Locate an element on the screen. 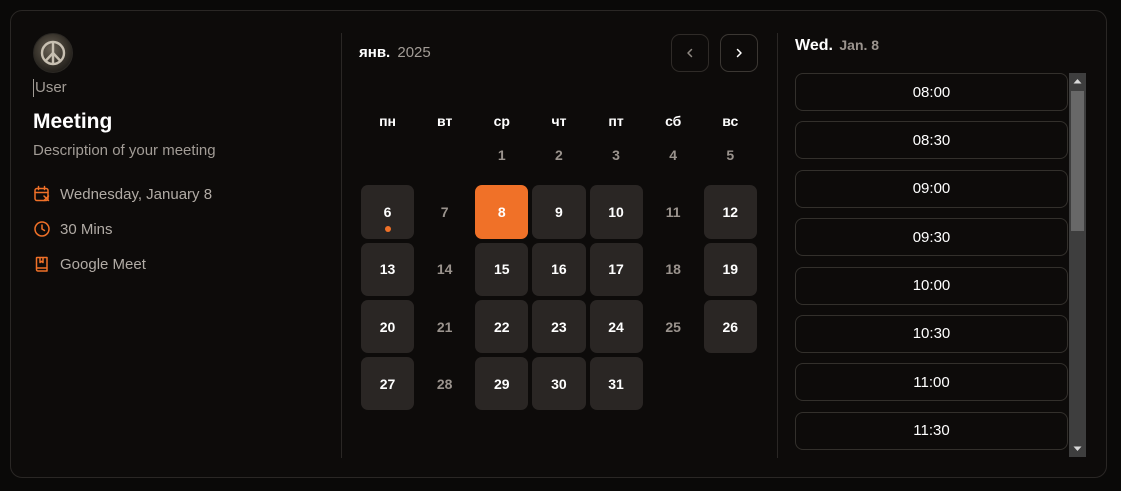 Image resolution: width=1121 pixels, height=491 pixels. clock-icon is located at coordinates (42, 229).